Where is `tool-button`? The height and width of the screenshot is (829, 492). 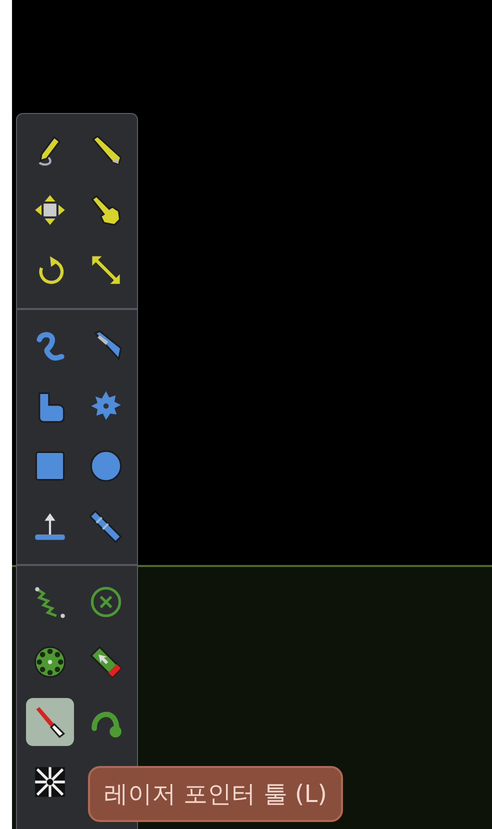
tool-button is located at coordinates (50, 722).